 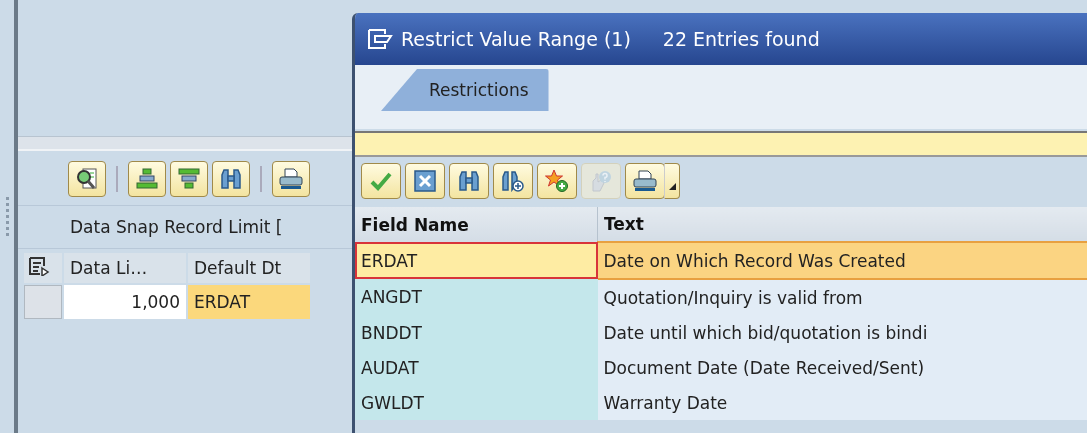 What do you see at coordinates (476, 367) in the screenshot?
I see `table-cell: AUDAT` at bounding box center [476, 367].